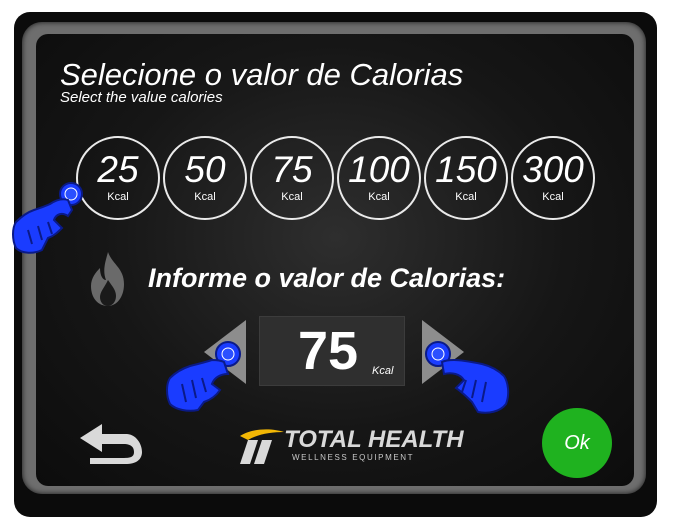 This screenshot has width=673, height=523. I want to click on calorie-option-150: 150 Kcal, so click(466, 178).